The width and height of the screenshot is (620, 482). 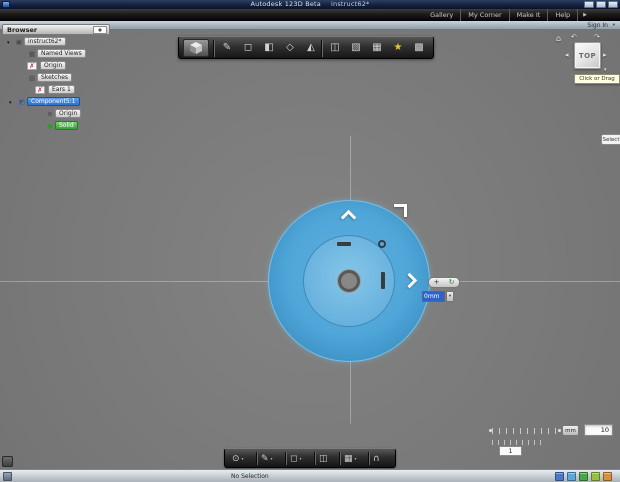 I want to click on cube-icon, so click(x=196, y=48).